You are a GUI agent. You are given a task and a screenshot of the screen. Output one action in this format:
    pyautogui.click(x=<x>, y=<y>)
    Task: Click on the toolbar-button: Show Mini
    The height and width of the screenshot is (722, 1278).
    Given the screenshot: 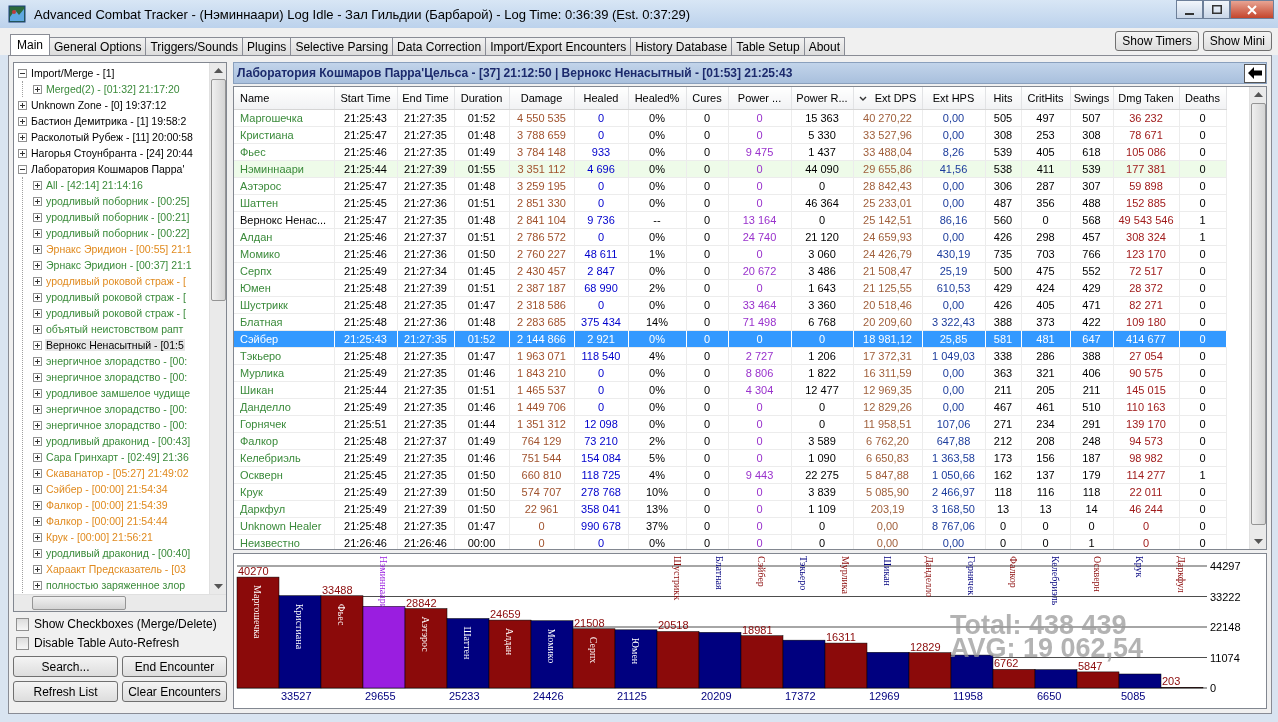 What is the action you would take?
    pyautogui.click(x=1237, y=41)
    